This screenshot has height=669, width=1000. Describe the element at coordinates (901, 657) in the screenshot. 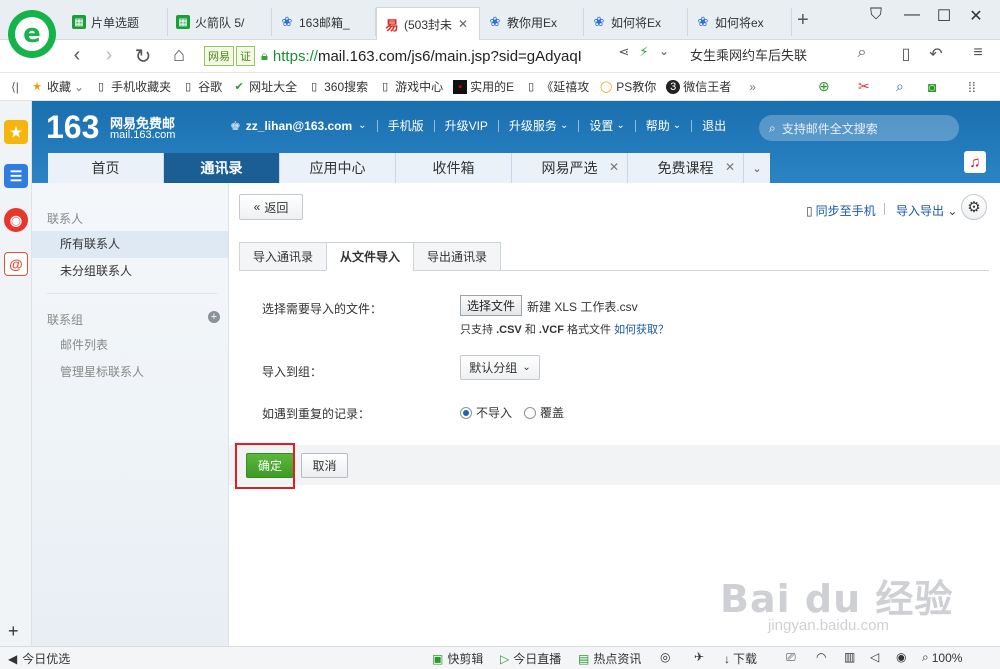

I see `eye-icon: ◉` at that location.